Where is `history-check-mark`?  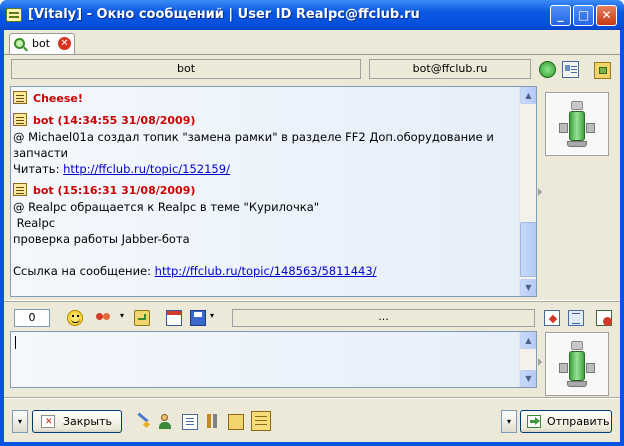
history-check-mark is located at coordinates (142, 317).